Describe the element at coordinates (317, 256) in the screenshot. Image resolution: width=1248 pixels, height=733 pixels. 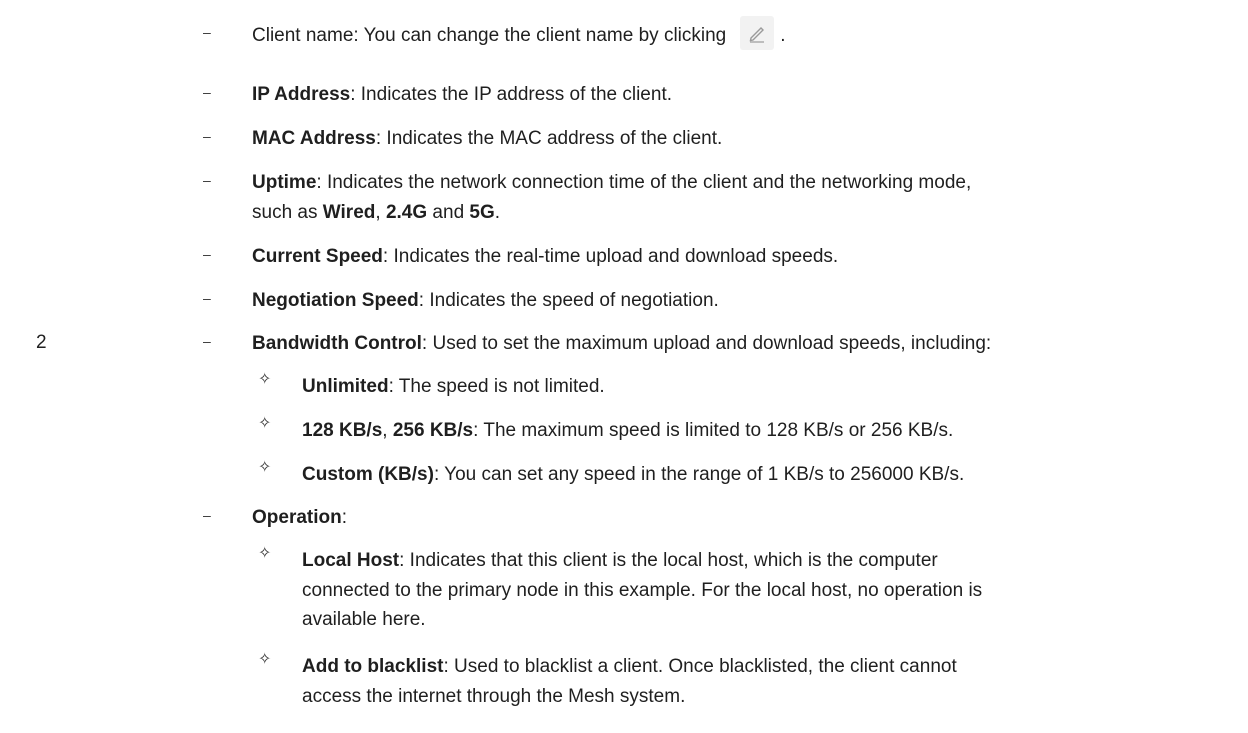
I see `current-speed-term: Current Speed` at that location.